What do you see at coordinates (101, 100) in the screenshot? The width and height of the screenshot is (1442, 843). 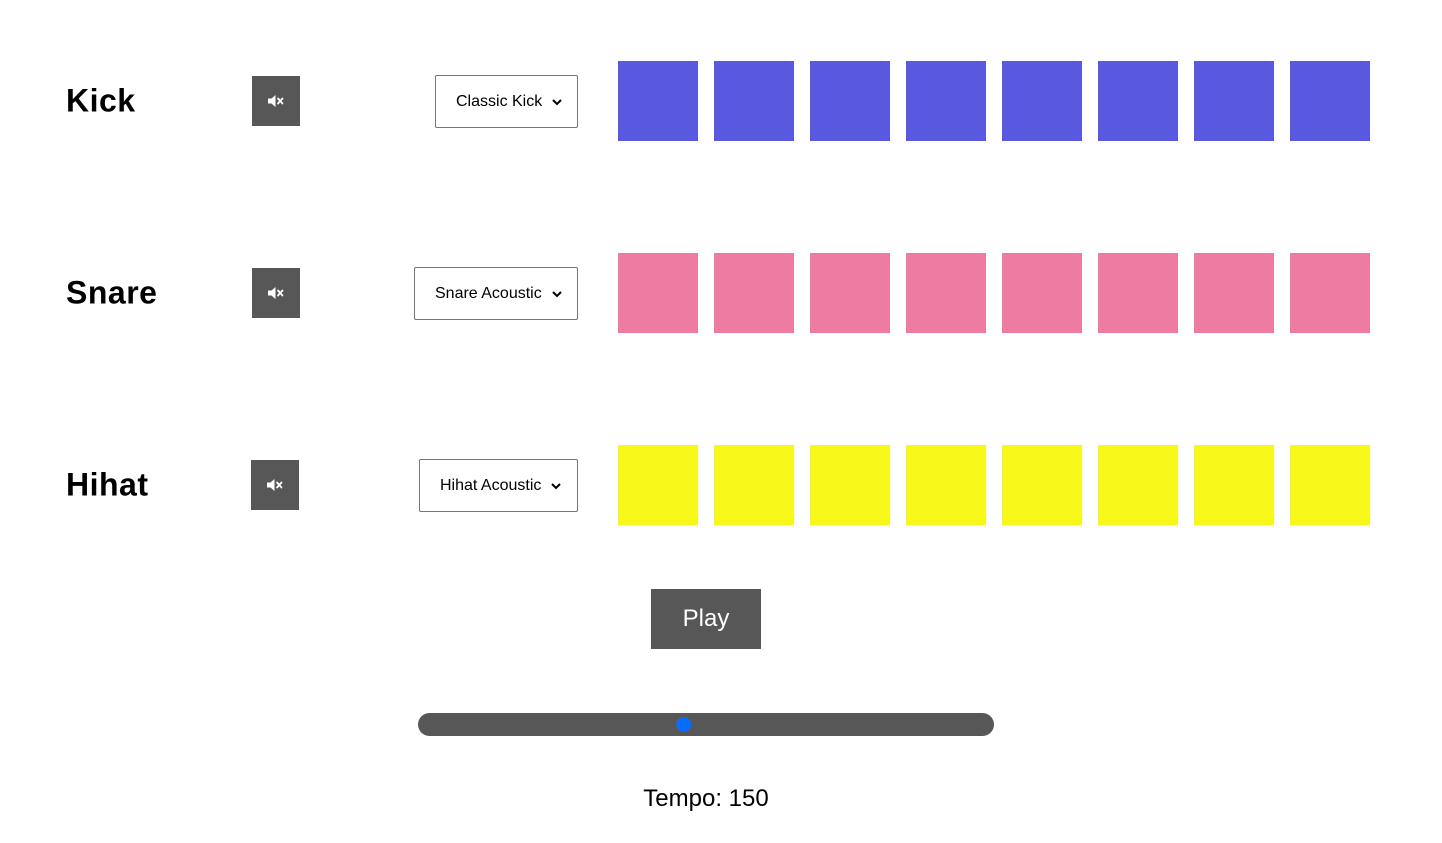 I see `track-name: Kick` at bounding box center [101, 100].